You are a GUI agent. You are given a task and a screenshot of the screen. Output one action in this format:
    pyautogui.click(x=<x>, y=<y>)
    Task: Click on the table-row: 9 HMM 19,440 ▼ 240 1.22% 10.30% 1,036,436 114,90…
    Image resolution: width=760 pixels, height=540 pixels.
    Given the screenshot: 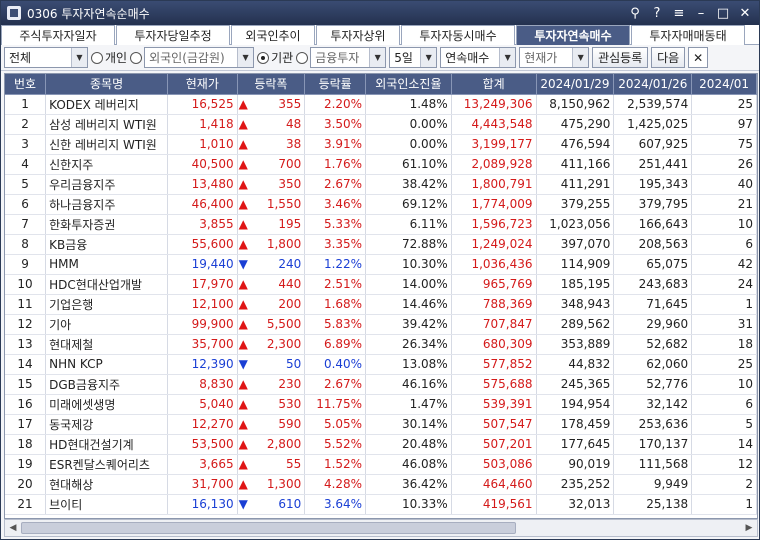 What is the action you would take?
    pyautogui.click(x=381, y=264)
    